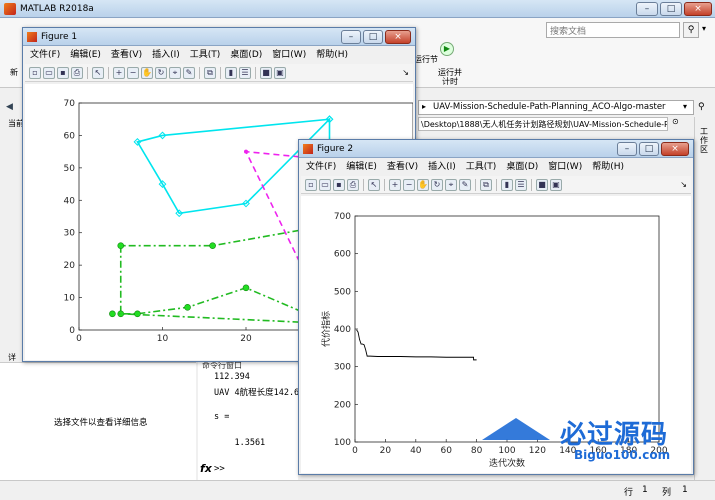 The width and height of the screenshot is (715, 500). What do you see at coordinates (342, 292) in the screenshot?
I see `y-tick-label: 500` at bounding box center [342, 292].